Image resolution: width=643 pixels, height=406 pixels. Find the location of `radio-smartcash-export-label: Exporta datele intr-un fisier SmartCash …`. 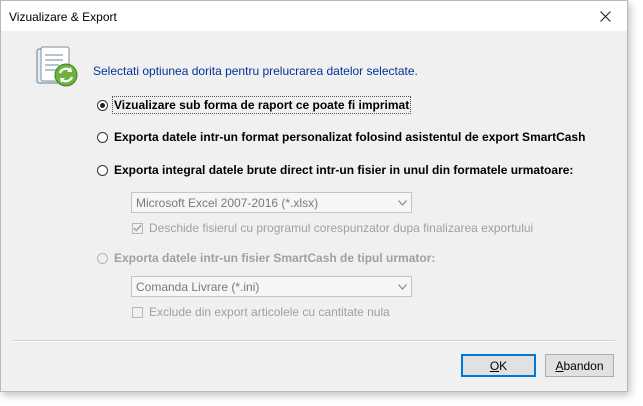

radio-smartcash-export-label: Exporta datele intr-un fisier SmartCash … is located at coordinates (275, 258).